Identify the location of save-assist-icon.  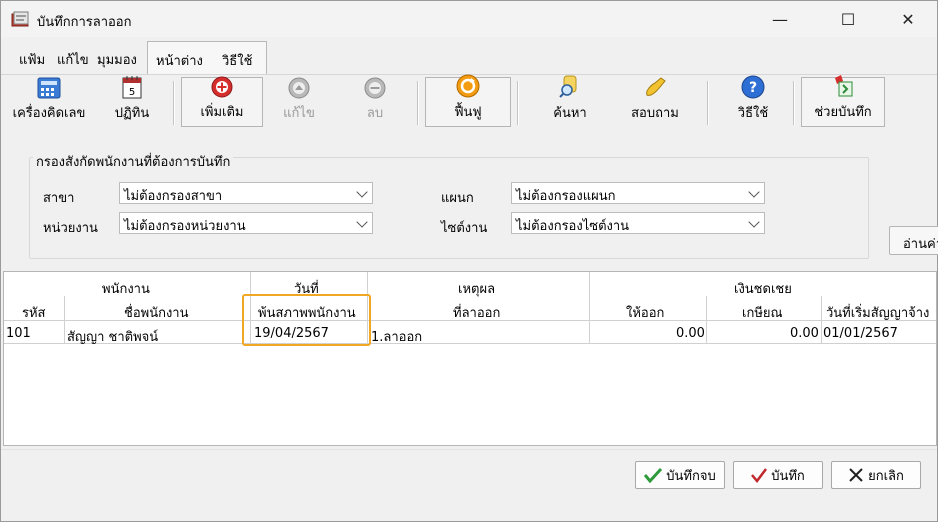
(843, 86).